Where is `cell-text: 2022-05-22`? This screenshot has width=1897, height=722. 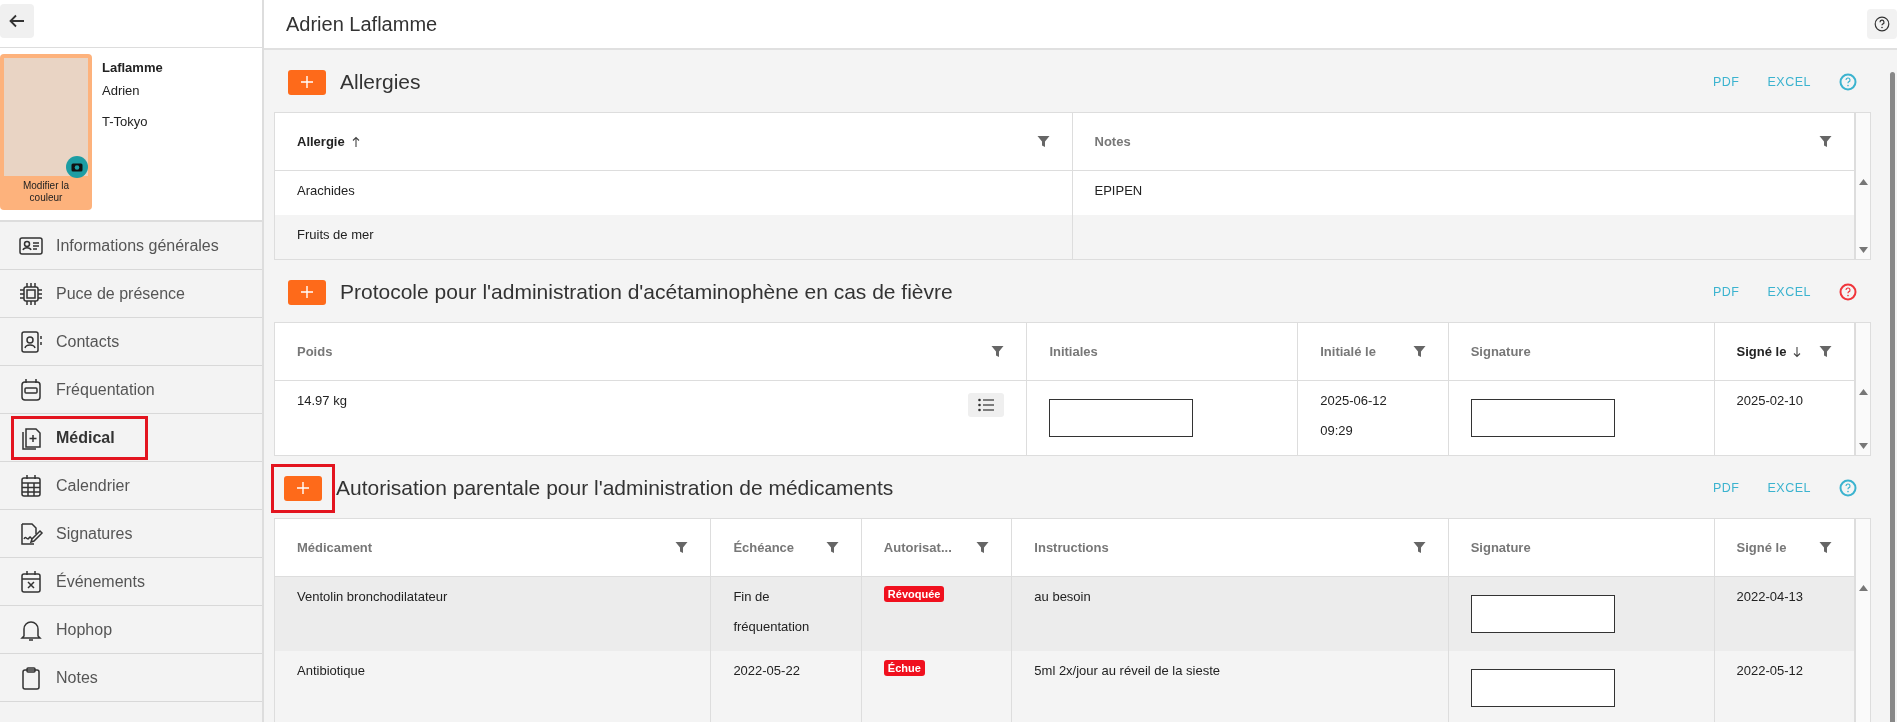
cell-text: 2022-05-22 is located at coordinates (766, 671).